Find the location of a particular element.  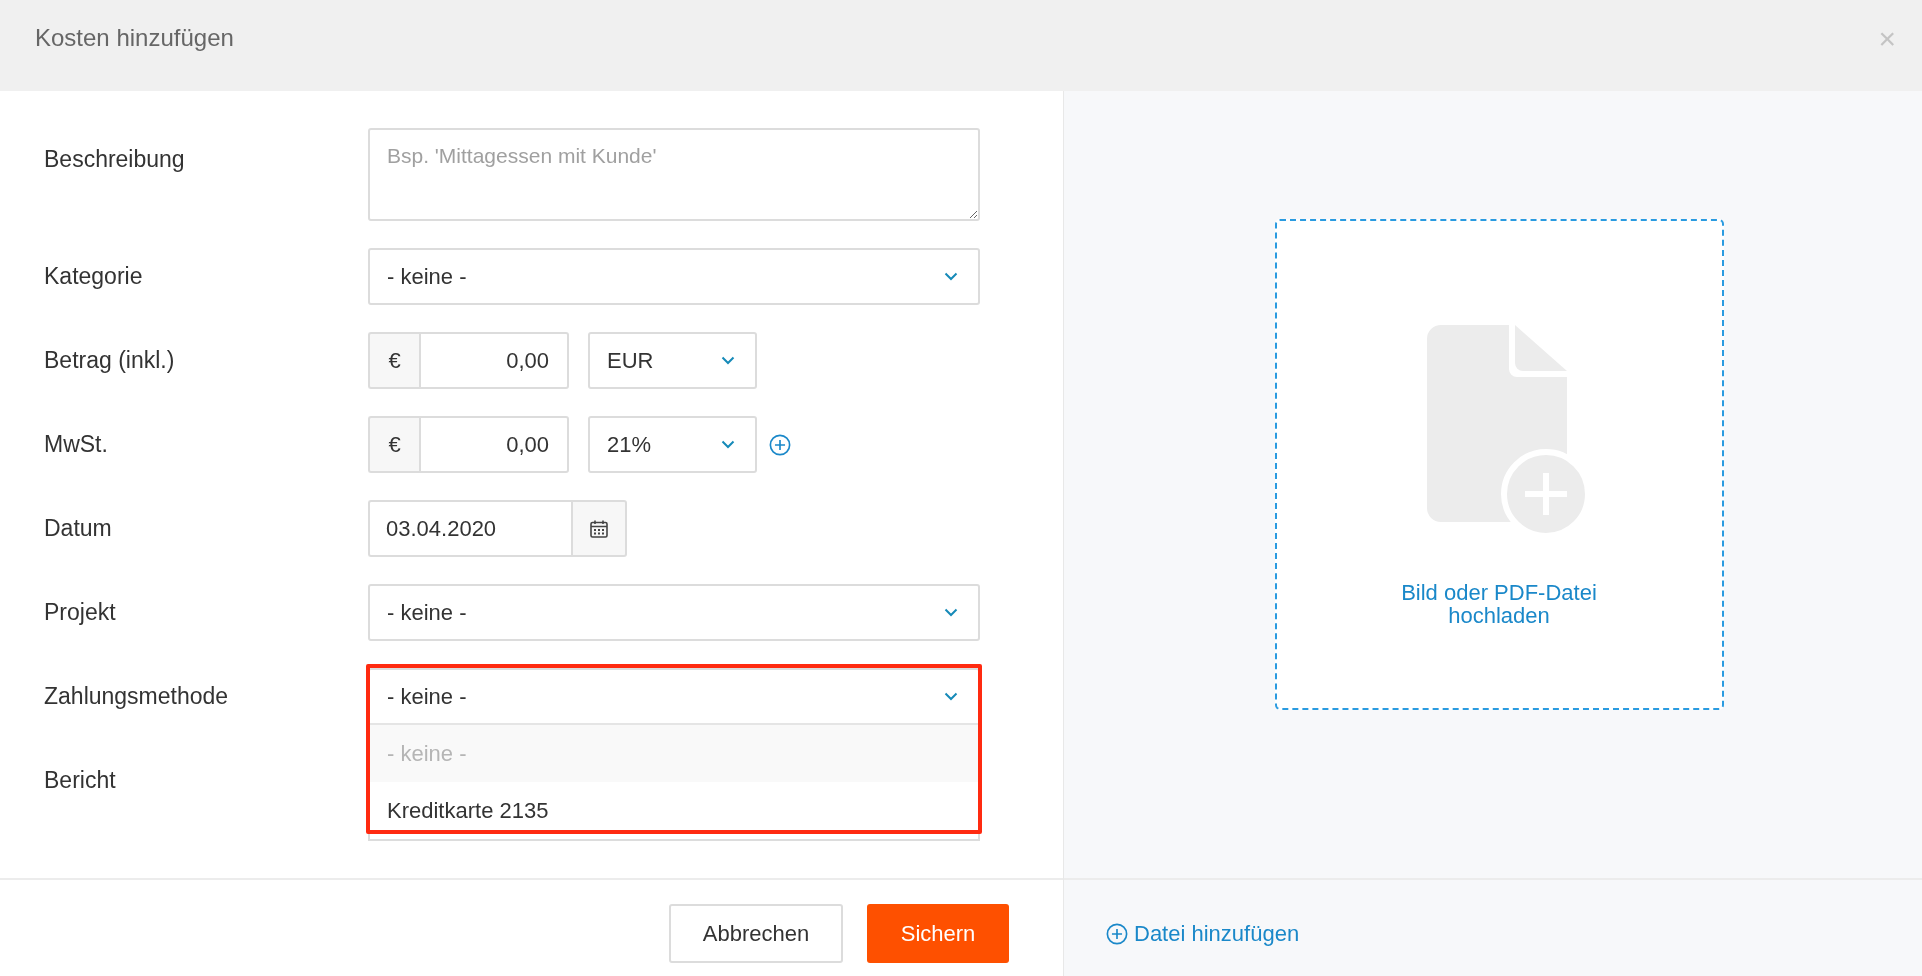

field-label: Beschreibung is located at coordinates (115, 159).